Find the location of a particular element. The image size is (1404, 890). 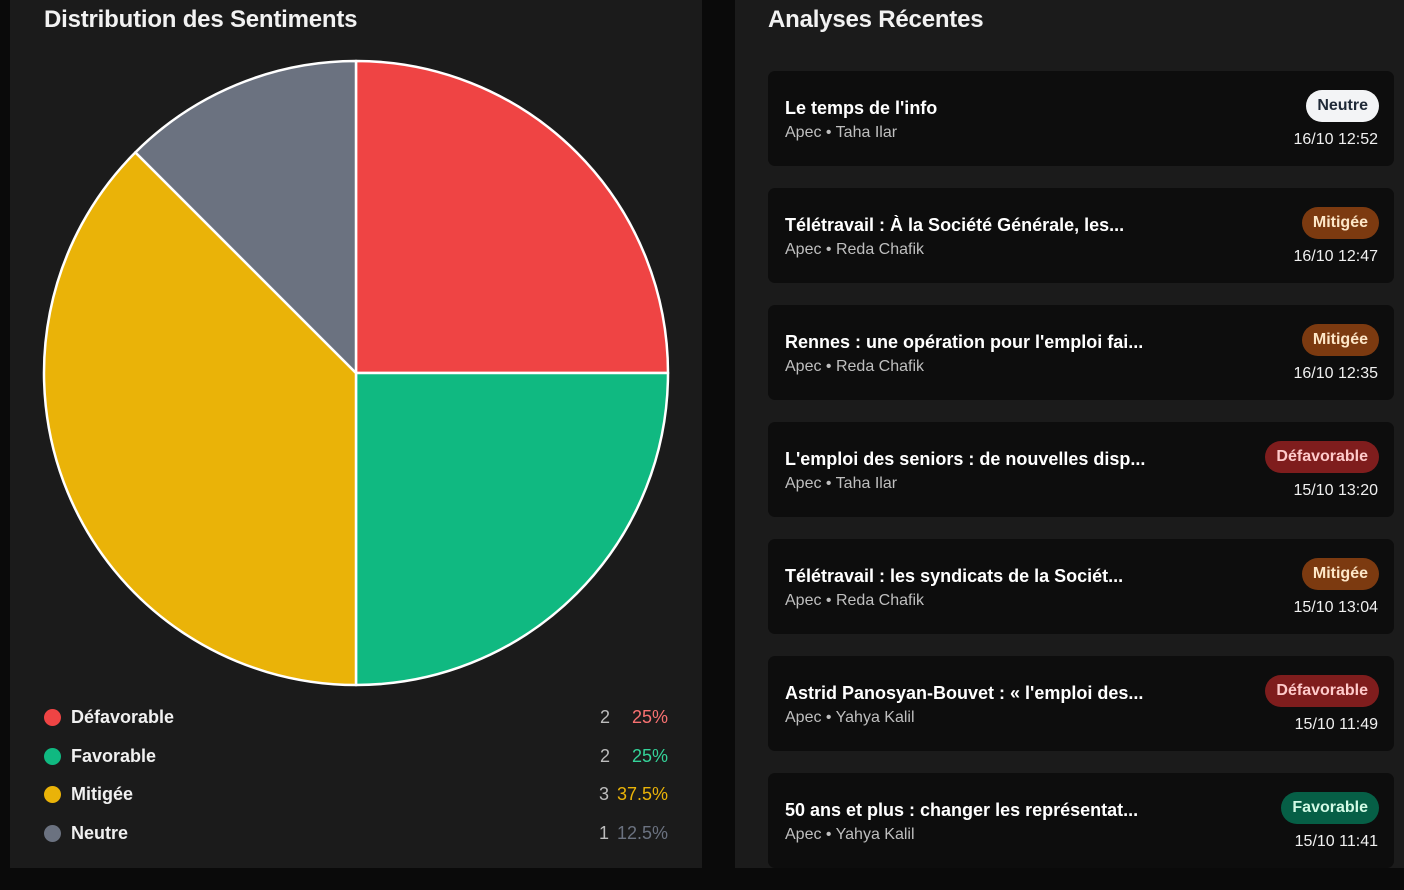

legend-count: 1 is located at coordinates (603, 832).